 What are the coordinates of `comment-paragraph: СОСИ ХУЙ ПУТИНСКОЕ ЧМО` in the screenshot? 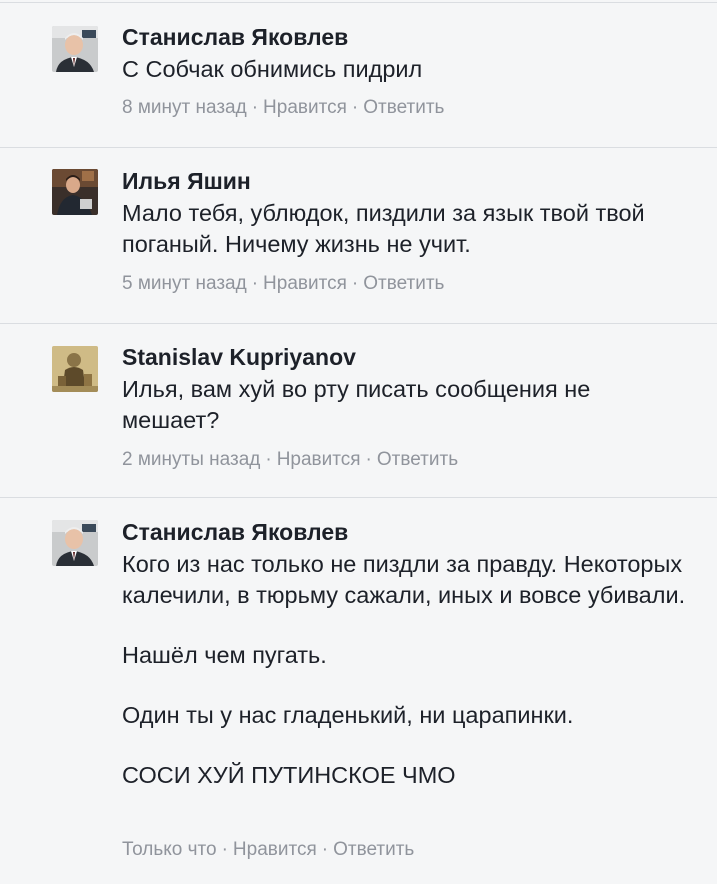 It's located at (289, 775).